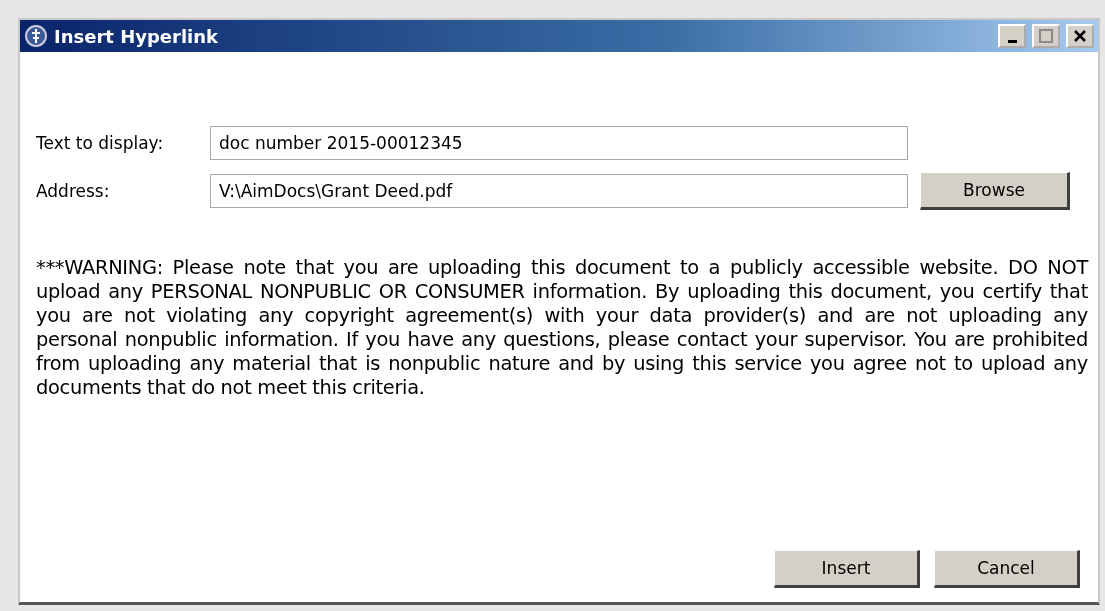 The height and width of the screenshot is (611, 1105). I want to click on dialog-button: Insert, so click(847, 569).